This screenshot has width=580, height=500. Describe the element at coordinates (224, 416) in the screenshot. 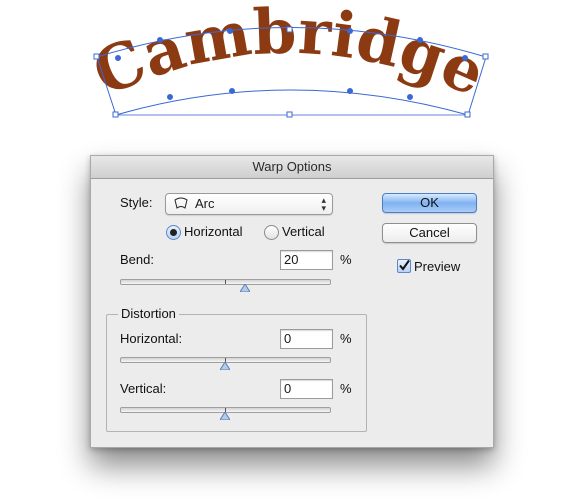

I see `distortion-vertical-slider-thumb` at that location.